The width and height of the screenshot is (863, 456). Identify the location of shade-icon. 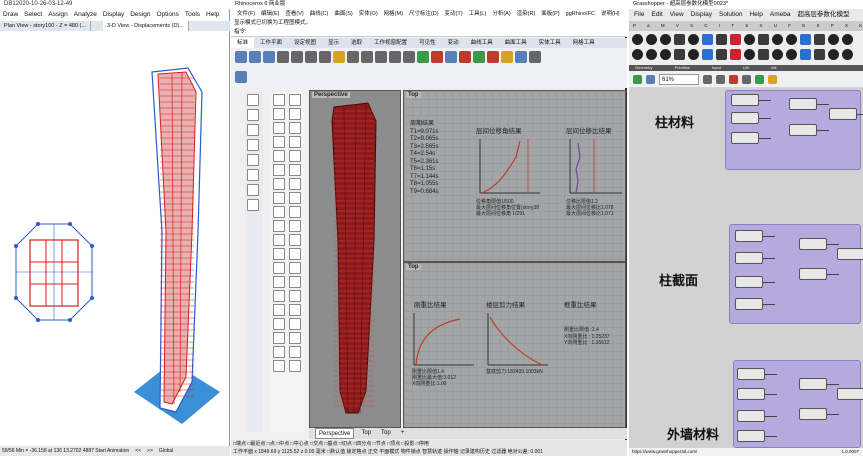
(479, 57).